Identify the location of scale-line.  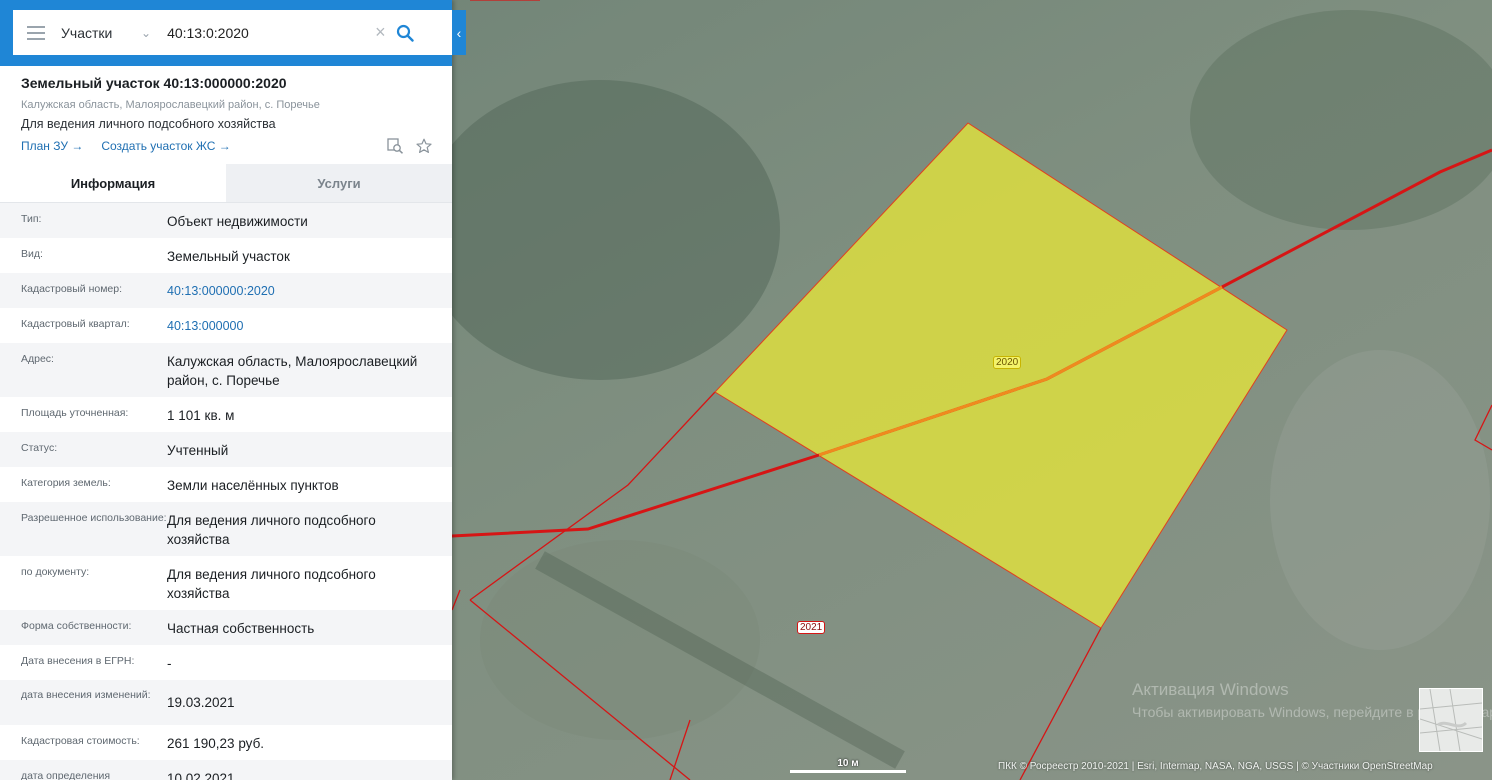
(848, 771).